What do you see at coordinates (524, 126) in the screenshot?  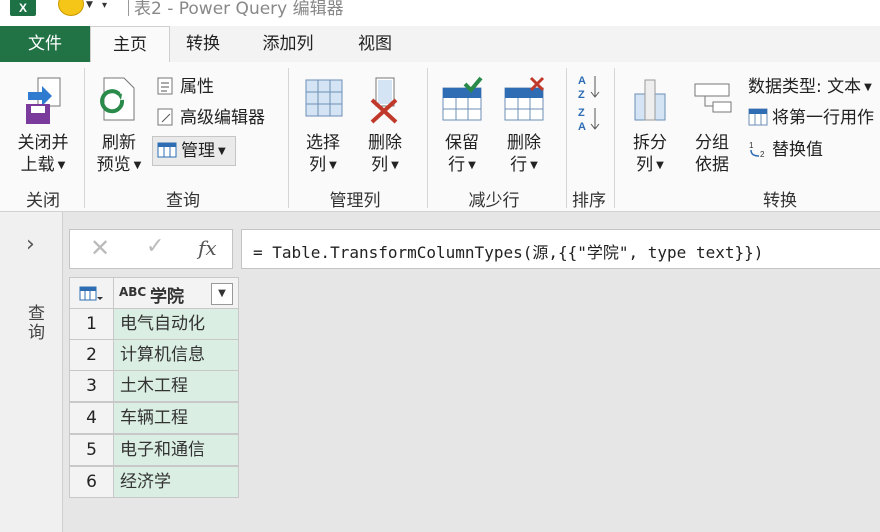 I see `remove-rows-button: 删除 行 ▼` at bounding box center [524, 126].